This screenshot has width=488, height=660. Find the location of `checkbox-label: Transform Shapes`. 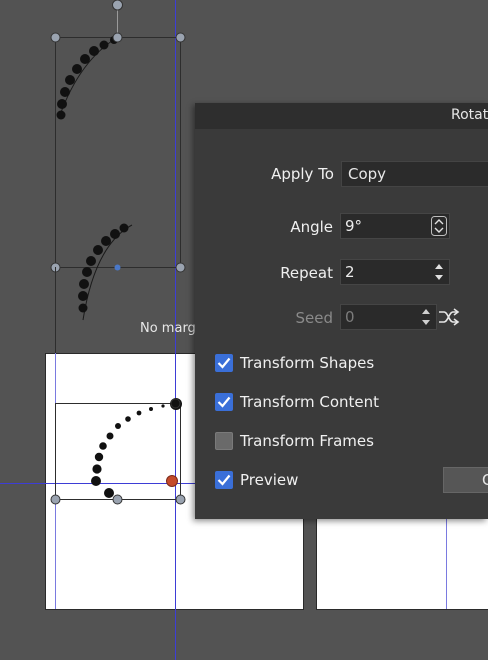

checkbox-label: Transform Shapes is located at coordinates (307, 363).